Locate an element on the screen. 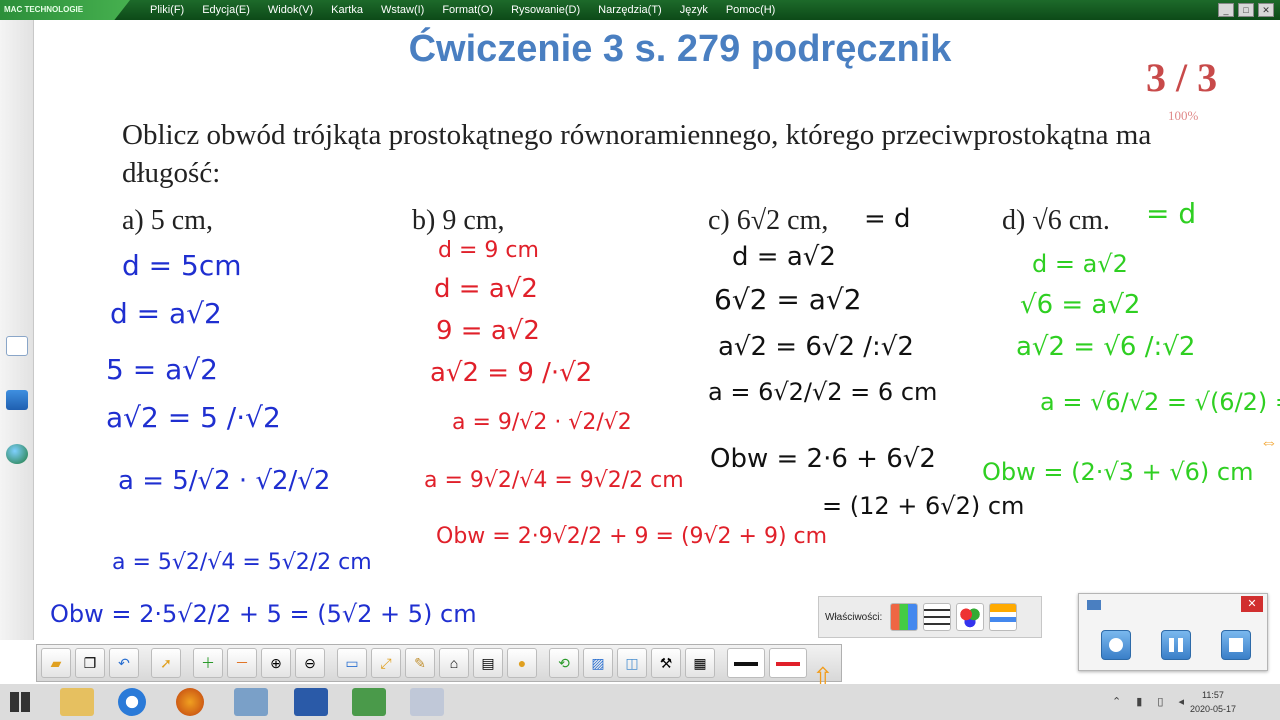 This screenshot has width=1280, height=720. hw-a-line: a√2 = 5 /·√2 is located at coordinates (193, 417).